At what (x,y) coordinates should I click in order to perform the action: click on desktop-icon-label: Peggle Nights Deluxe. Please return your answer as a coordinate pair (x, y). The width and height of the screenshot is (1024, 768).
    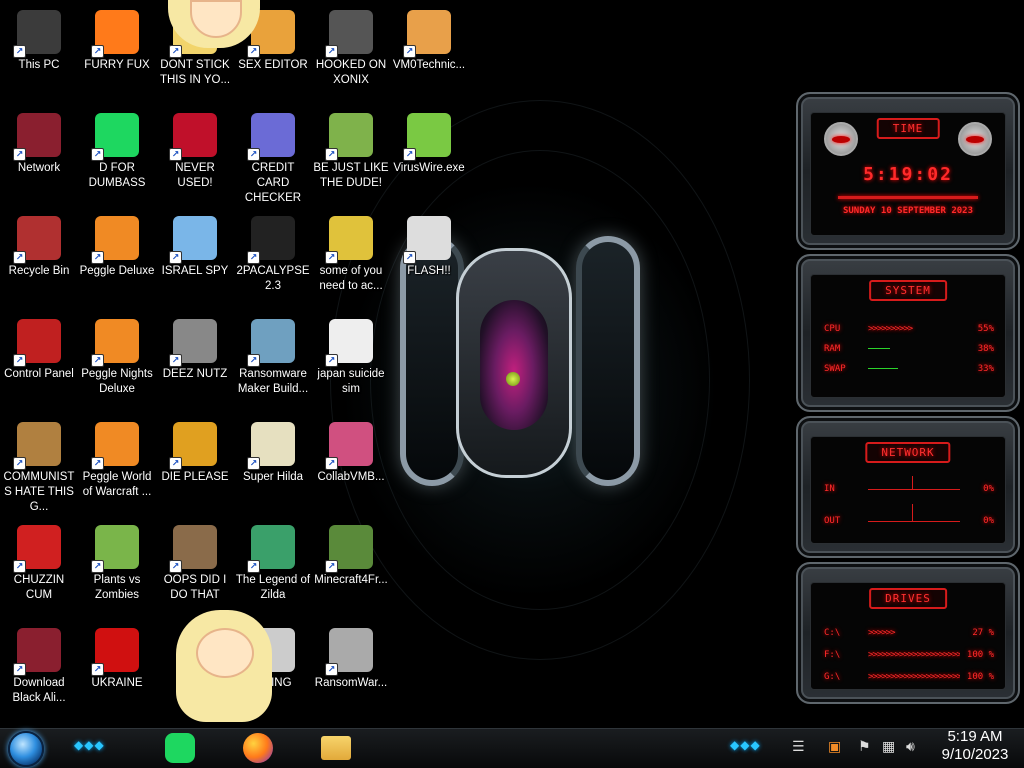
    Looking at the image, I should click on (117, 381).